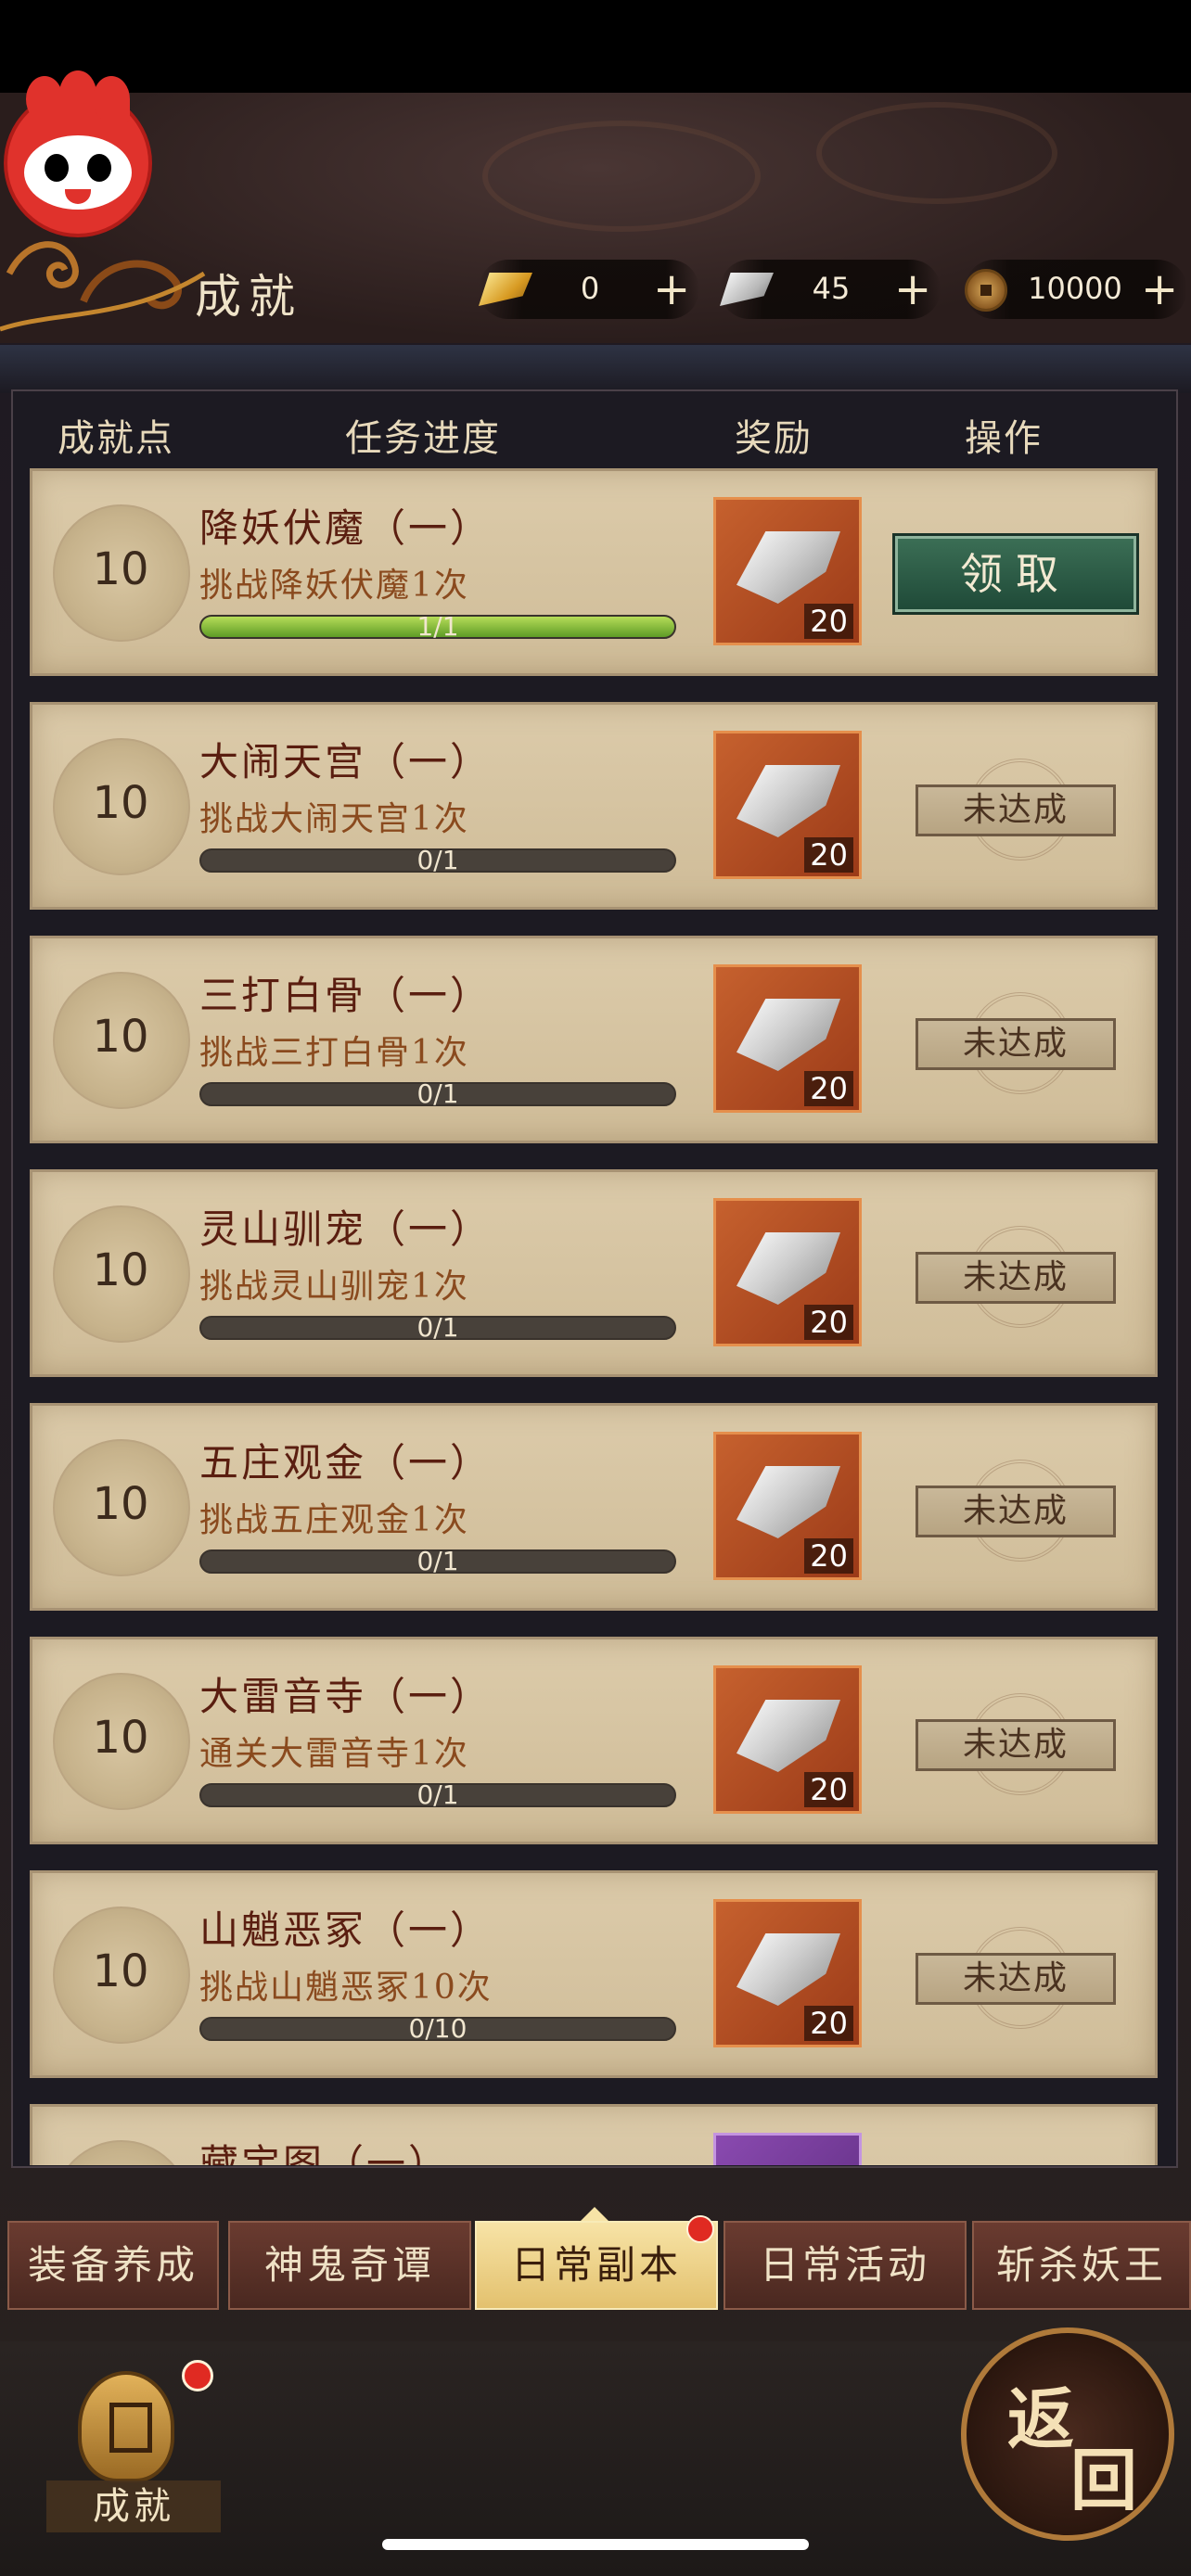 This screenshot has height=2576, width=1191. I want to click on tab-label: 装备养成, so click(112, 2265).